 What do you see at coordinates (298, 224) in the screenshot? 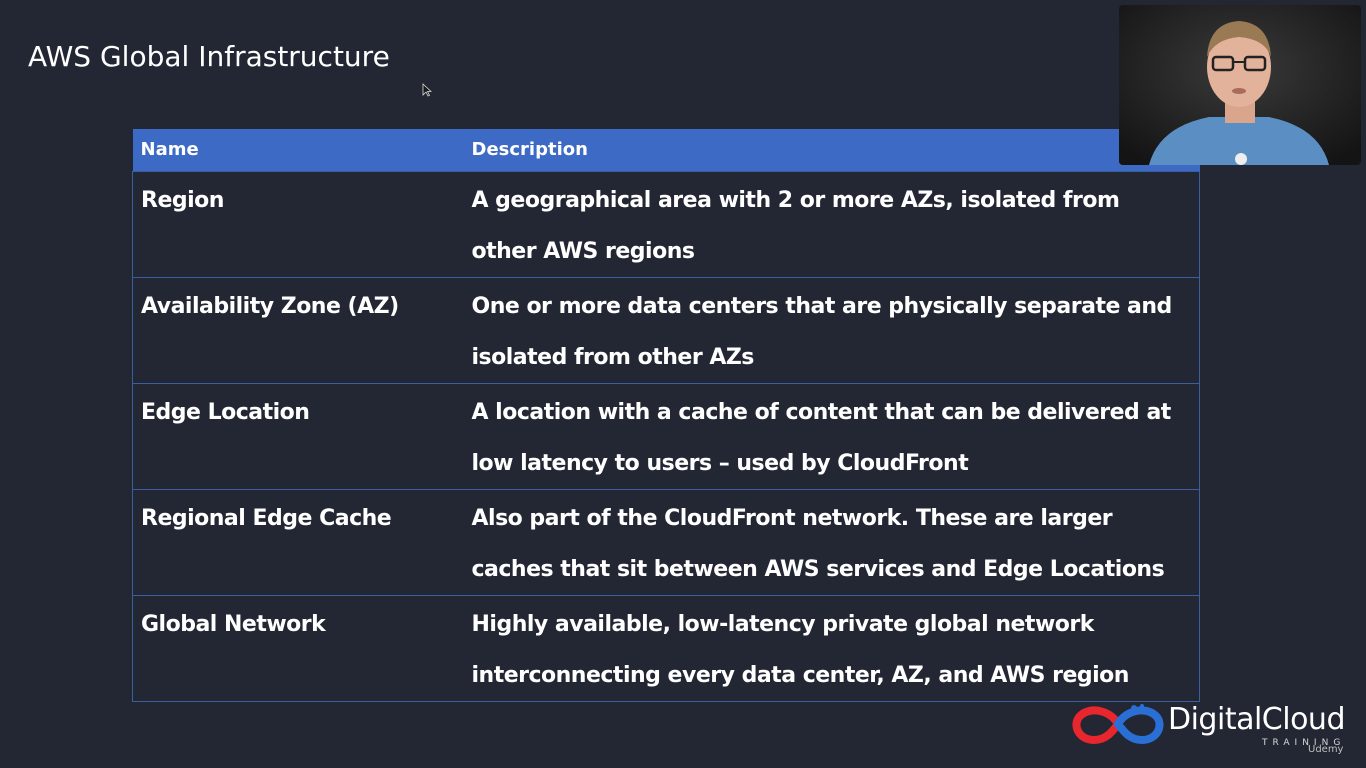
I see `row-name: Region` at bounding box center [298, 224].